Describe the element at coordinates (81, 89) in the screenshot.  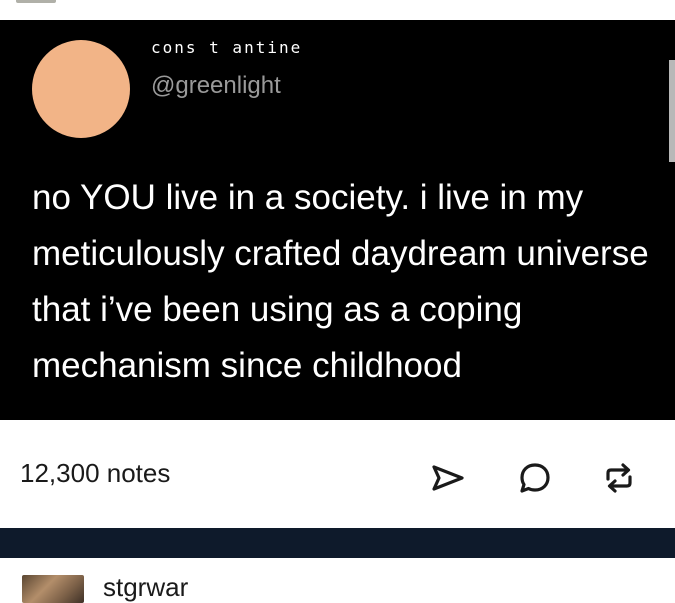
I see `avatar` at that location.